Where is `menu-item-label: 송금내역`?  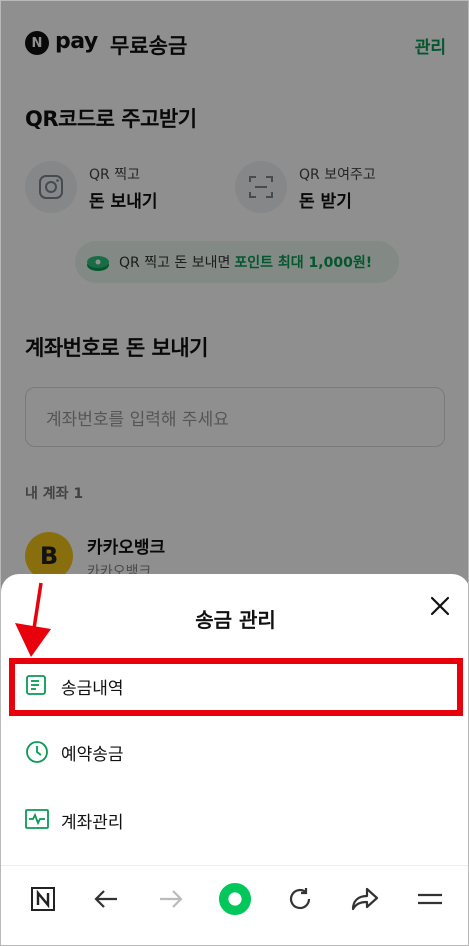 menu-item-label: 송금내역 is located at coordinates (92, 688).